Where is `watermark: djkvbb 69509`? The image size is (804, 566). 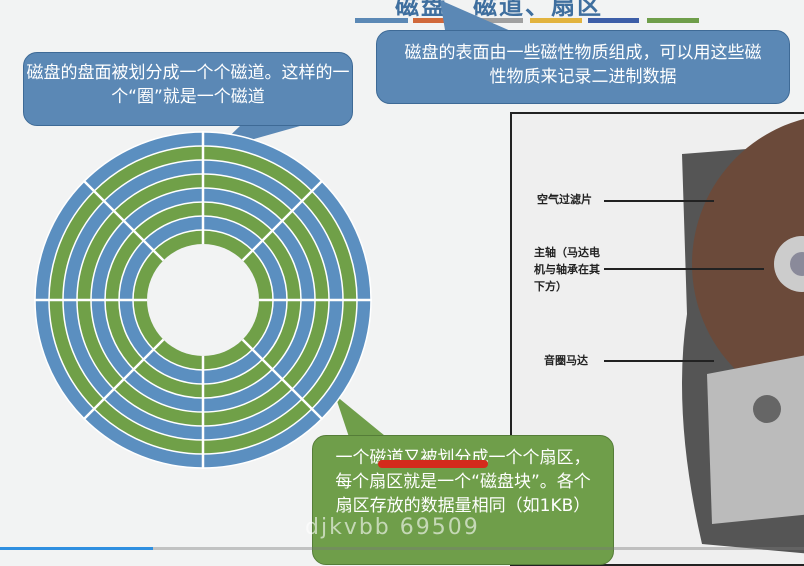 watermark: djkvbb 69509 is located at coordinates (392, 527).